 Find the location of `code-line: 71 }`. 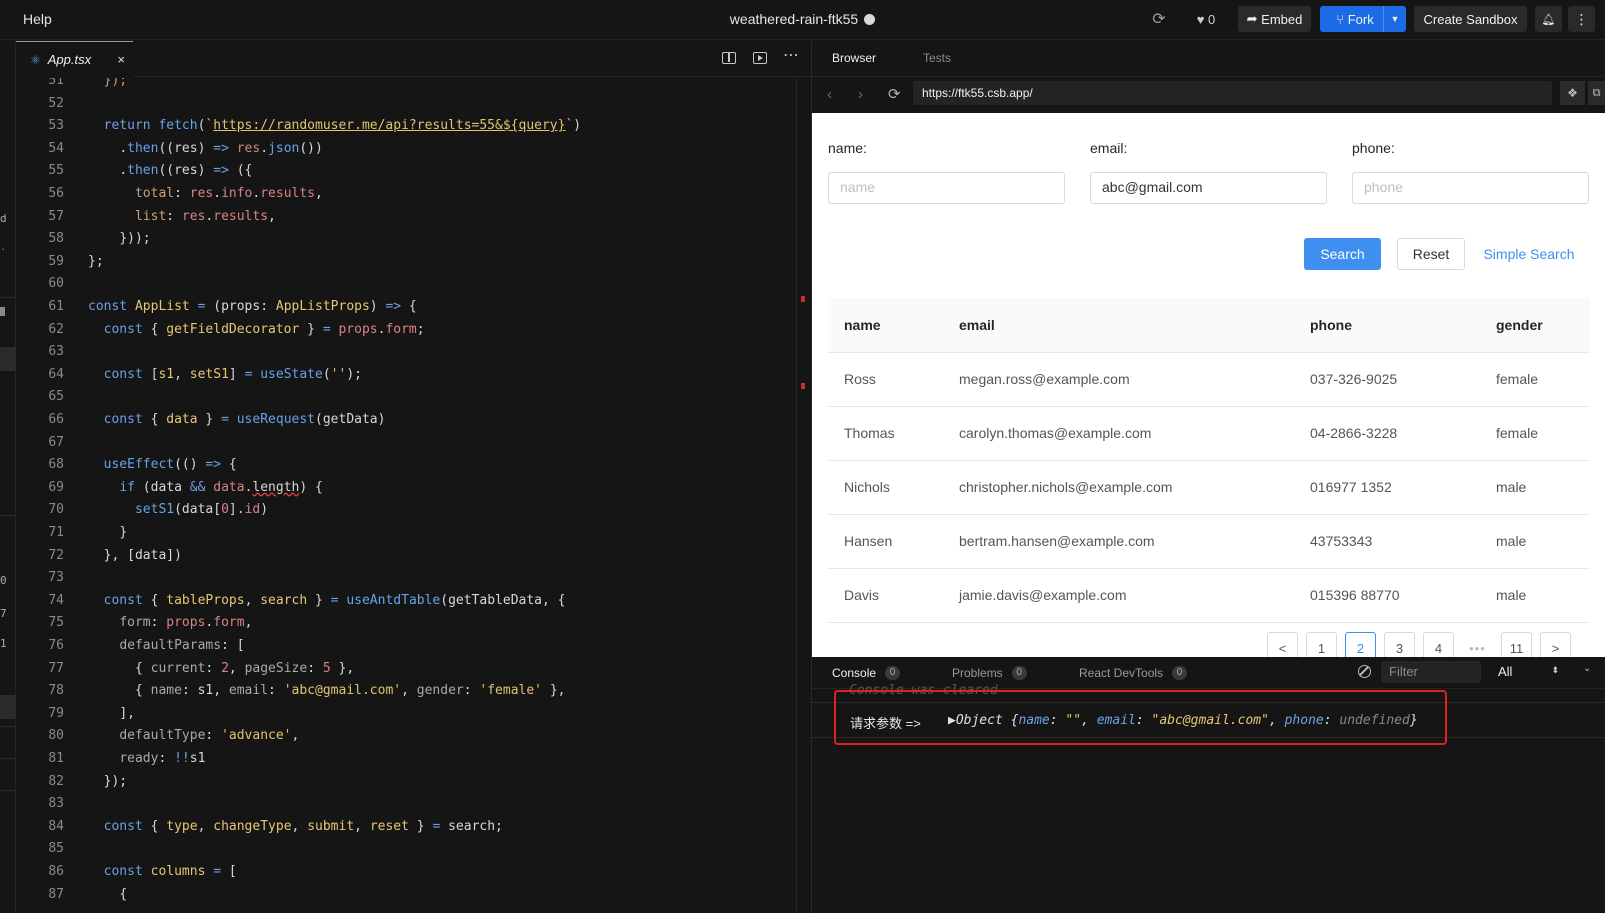

code-line: 71 } is located at coordinates (406, 536).